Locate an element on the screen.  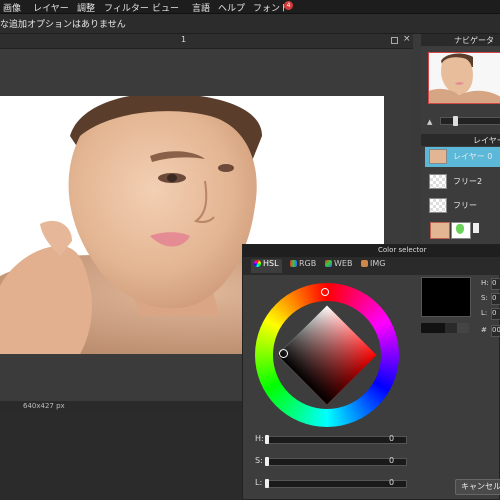
color-preview is located at coordinates (446, 297).